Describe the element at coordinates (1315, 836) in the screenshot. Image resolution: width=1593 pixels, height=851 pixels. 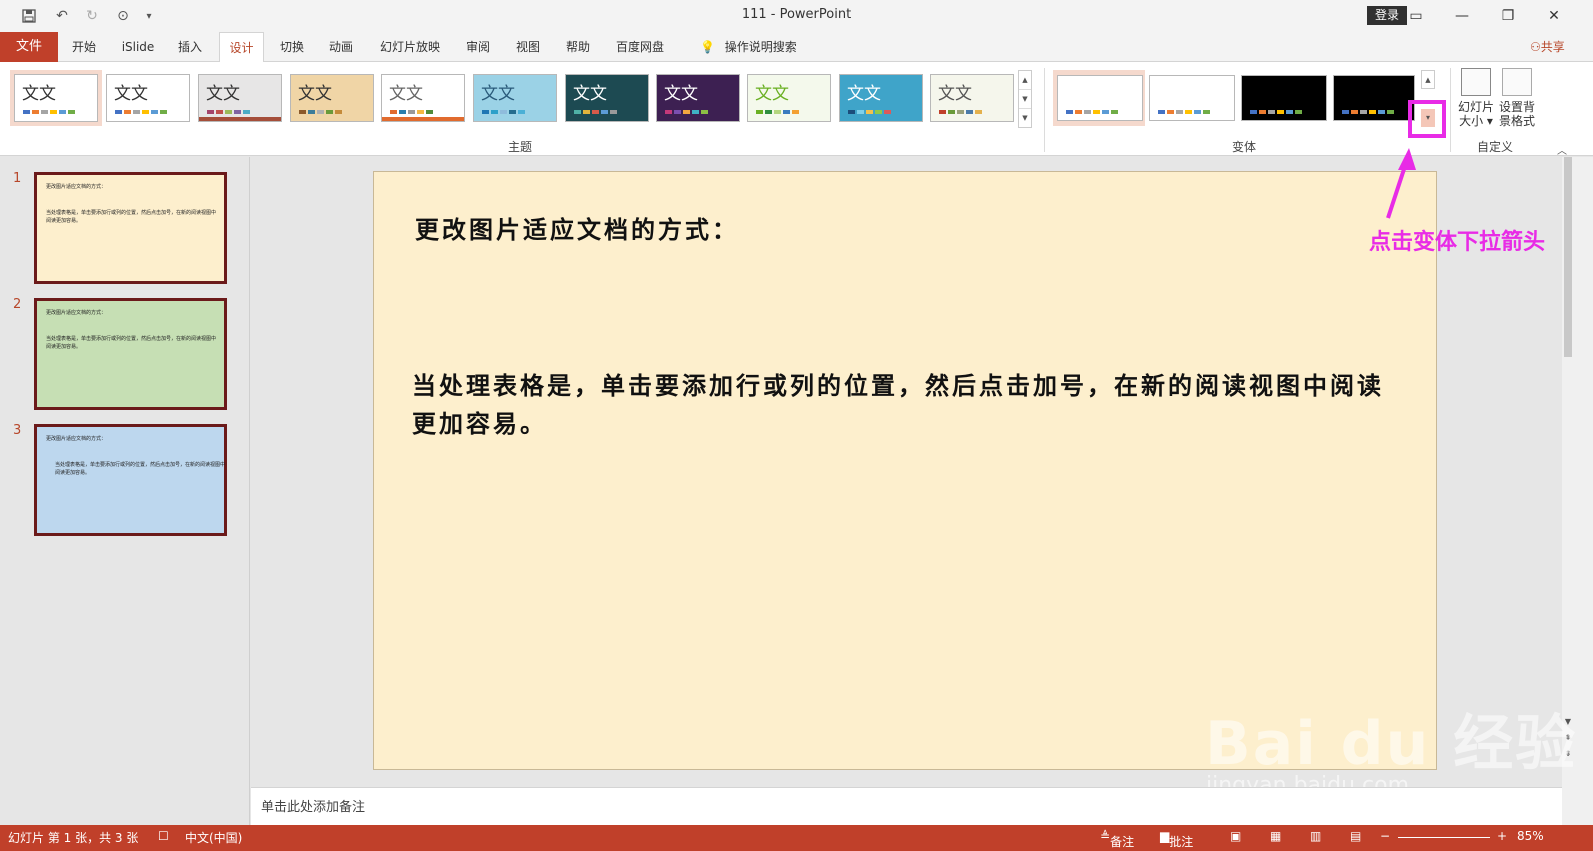
I see `reading-view-icon: ▥` at that location.